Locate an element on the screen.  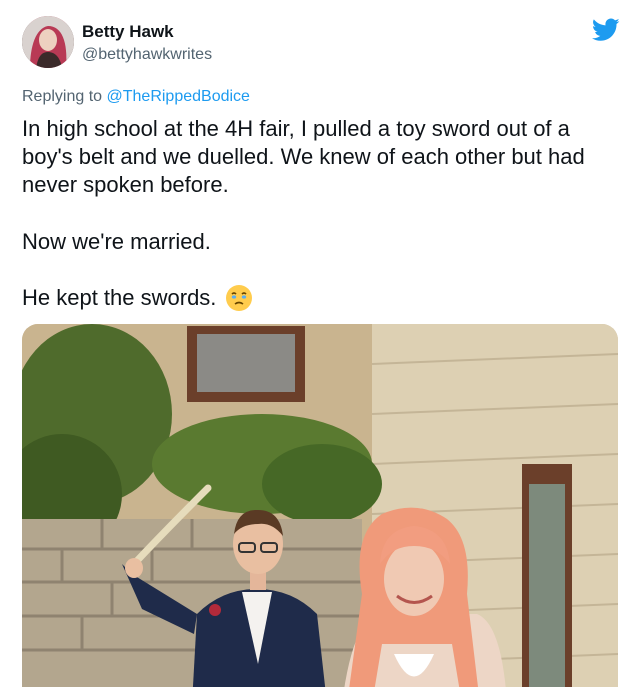
face-holding-back-tears-emoji is located at coordinates (239, 298).